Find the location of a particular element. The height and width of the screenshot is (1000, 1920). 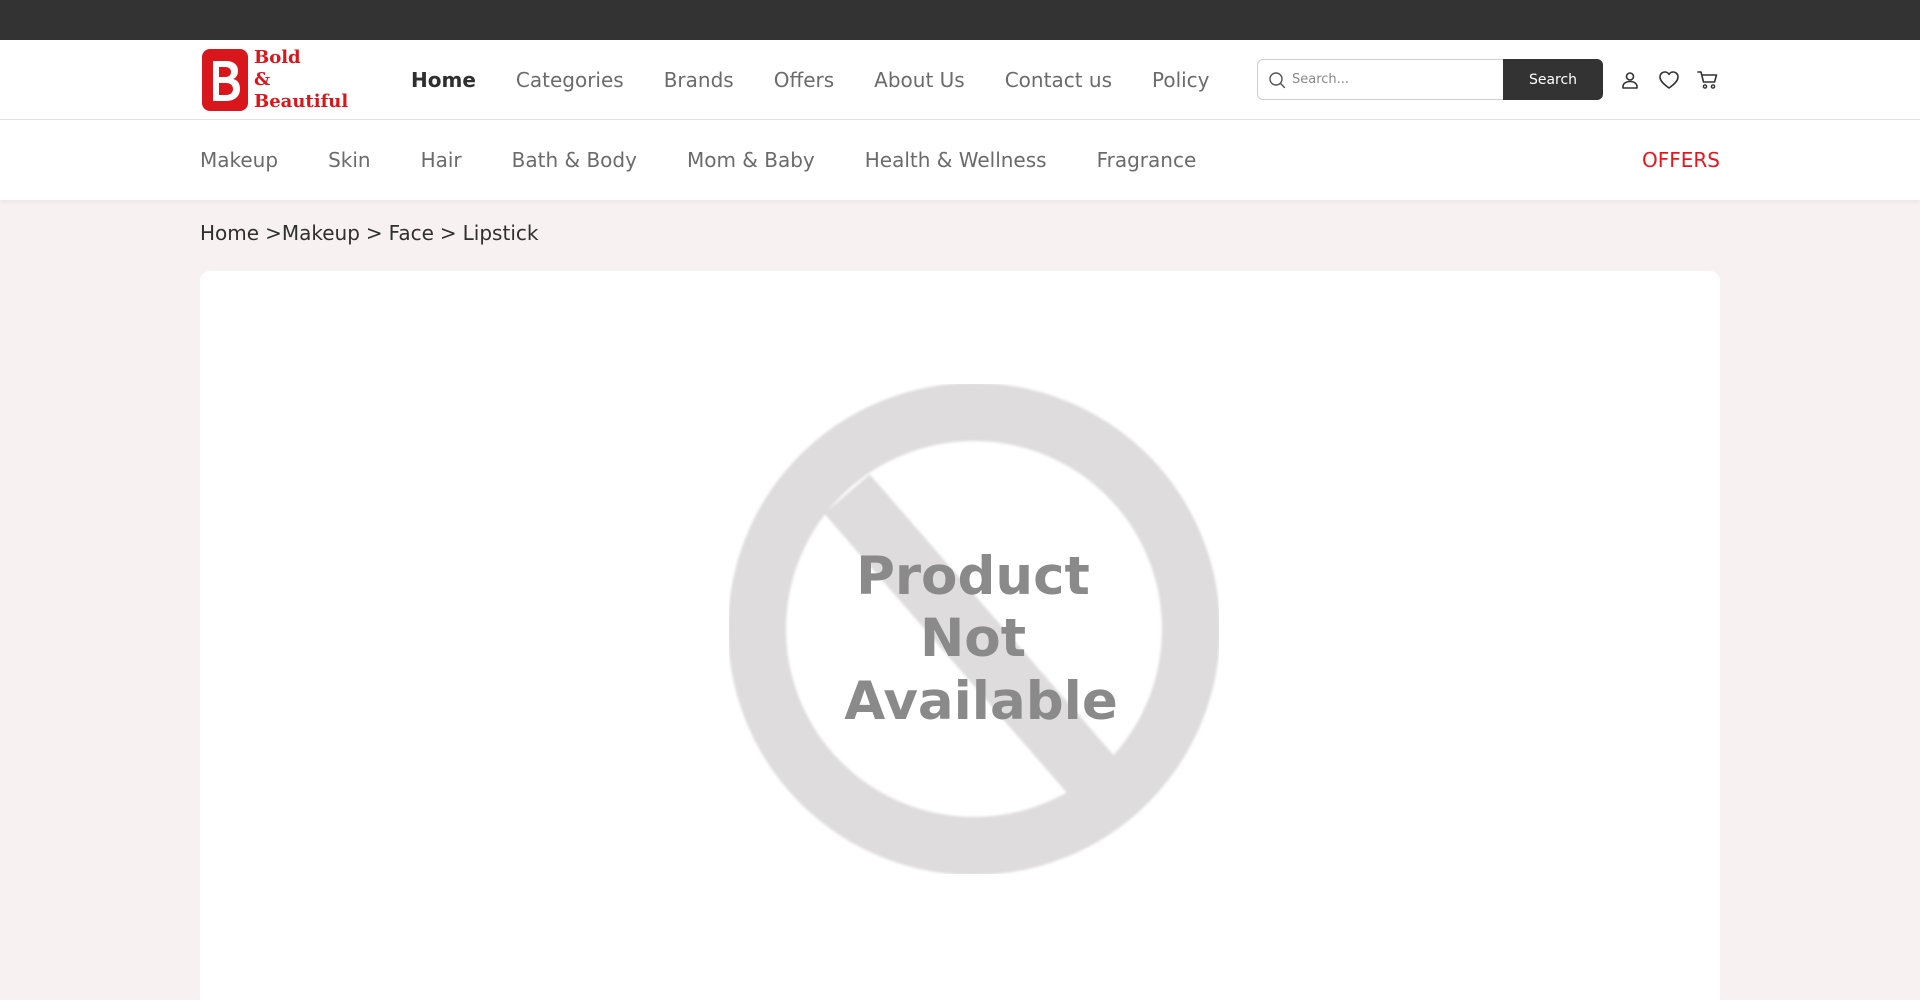

breadcrumb-face: Face is located at coordinates (411, 233).